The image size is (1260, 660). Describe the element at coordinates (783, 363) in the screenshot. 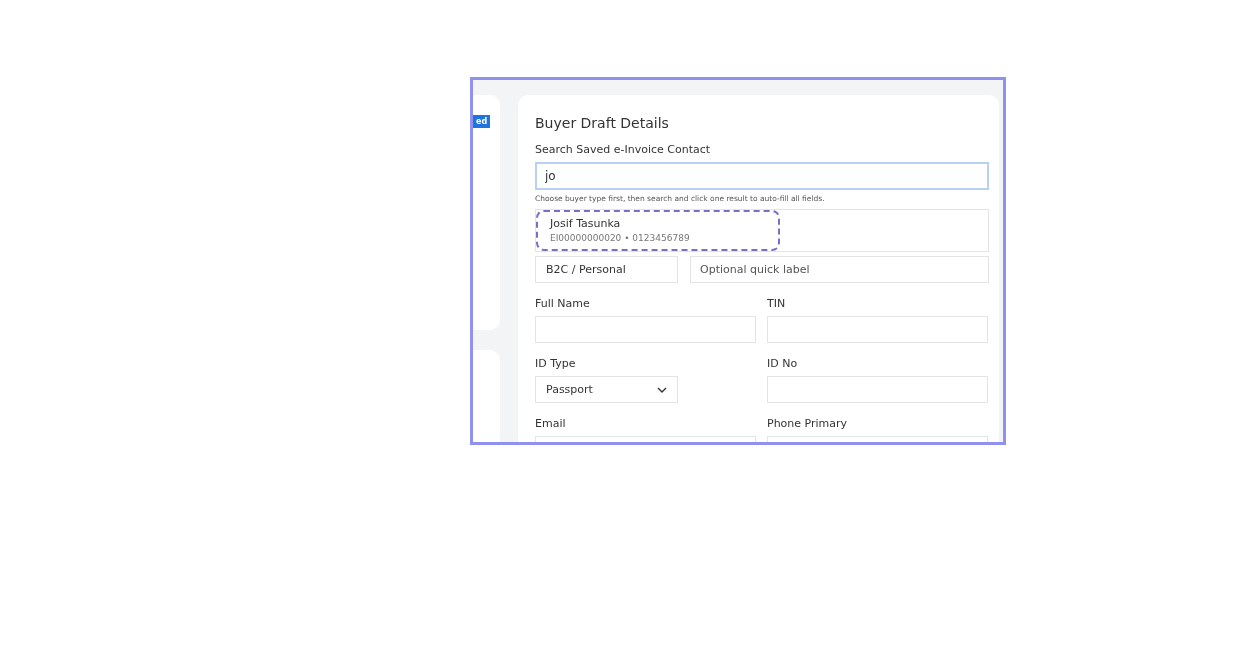

I see `field-label: ID No` at that location.